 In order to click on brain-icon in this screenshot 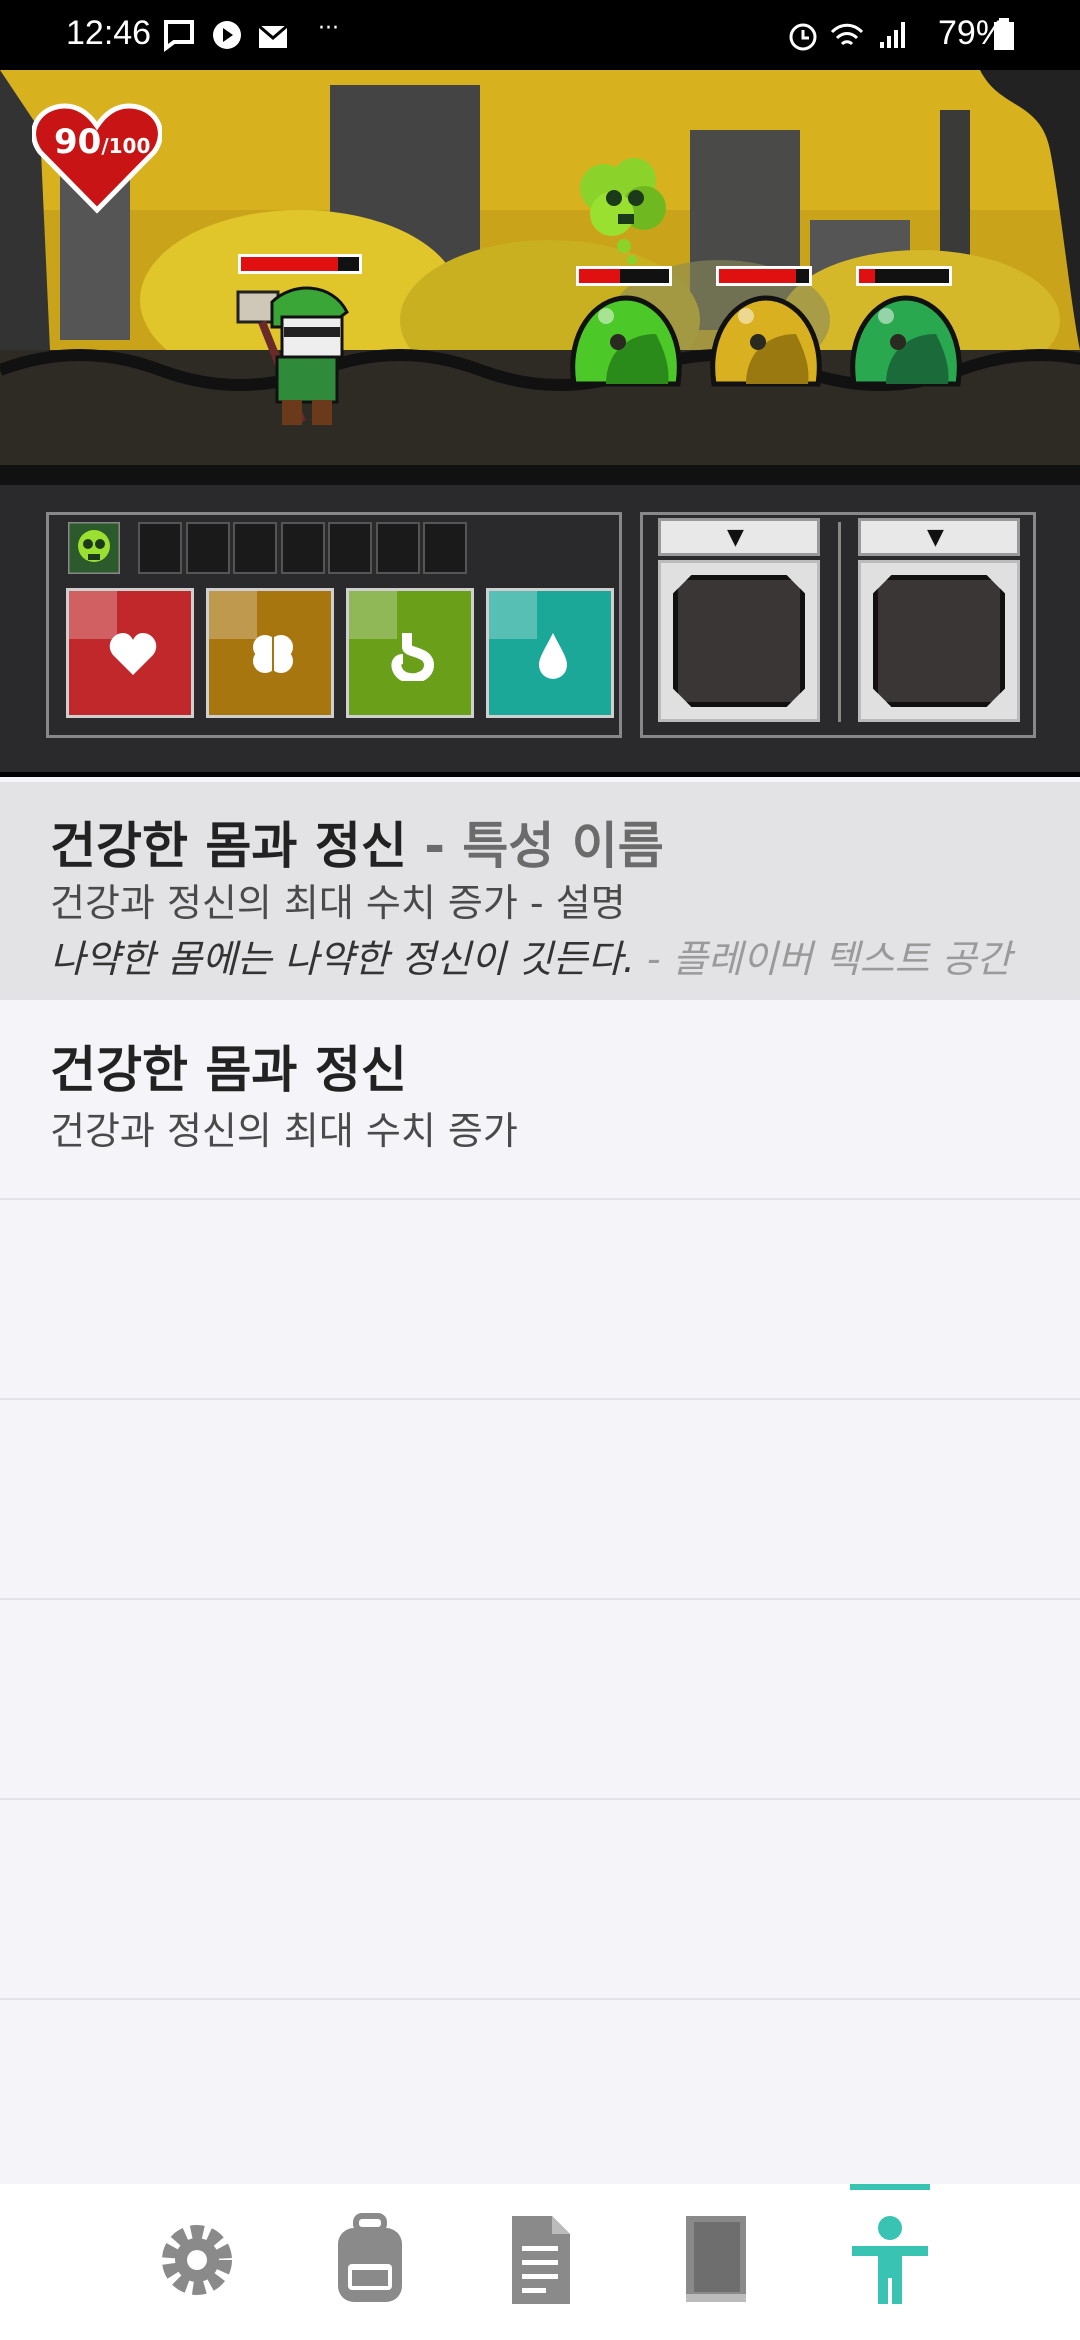, I will do `click(273, 654)`.